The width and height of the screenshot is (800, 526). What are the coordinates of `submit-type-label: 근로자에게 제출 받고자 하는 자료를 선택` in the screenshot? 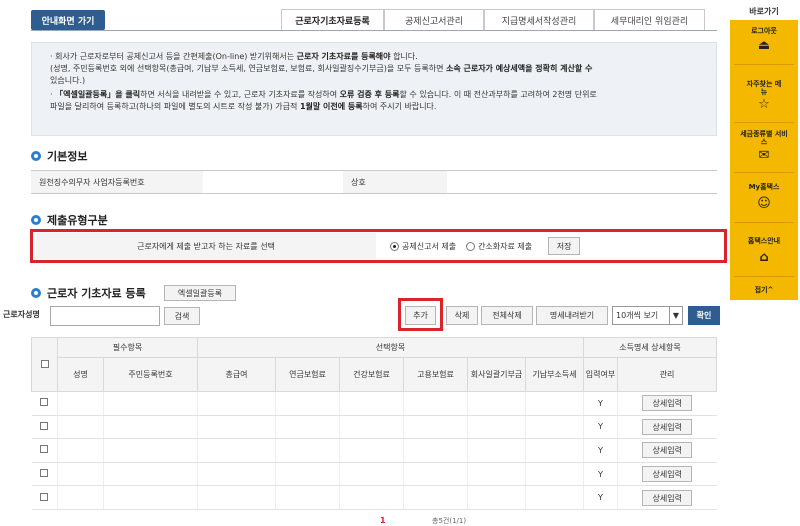 It's located at (206, 246).